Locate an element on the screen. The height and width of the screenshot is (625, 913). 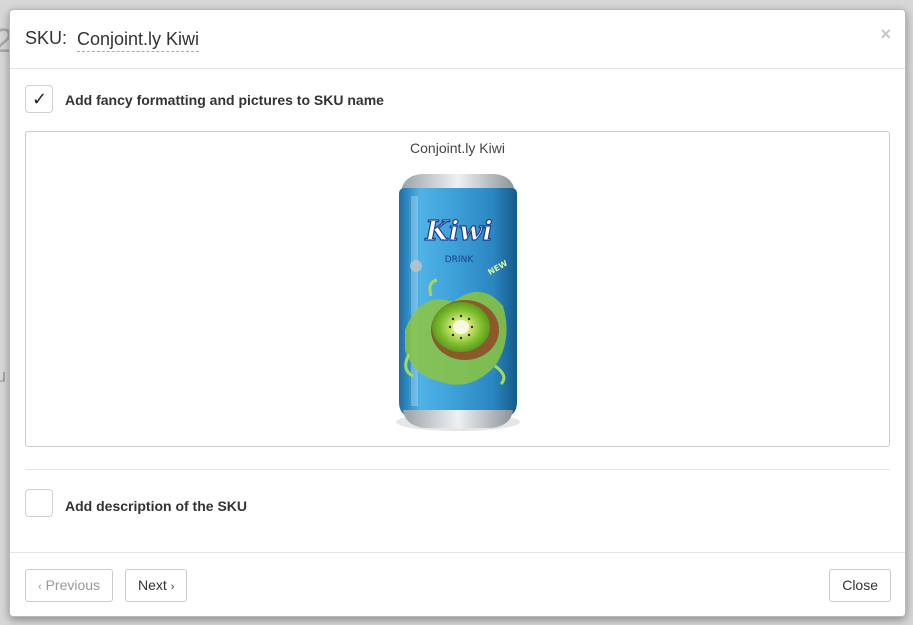
modal-footer: ‹ Previous Next › Close is located at coordinates (457, 584).